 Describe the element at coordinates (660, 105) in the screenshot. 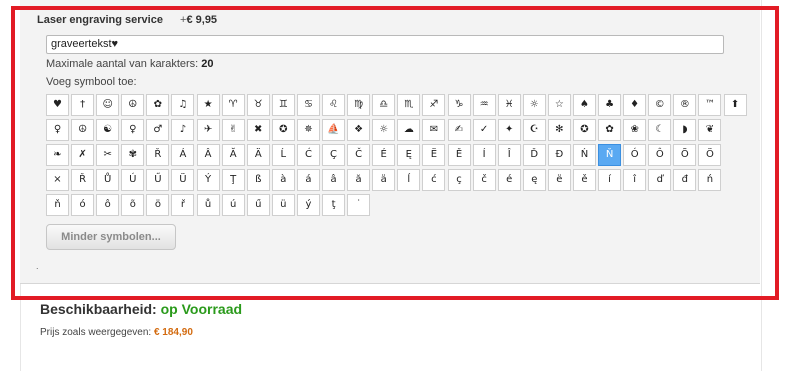

I see `symbol-button: ©` at that location.